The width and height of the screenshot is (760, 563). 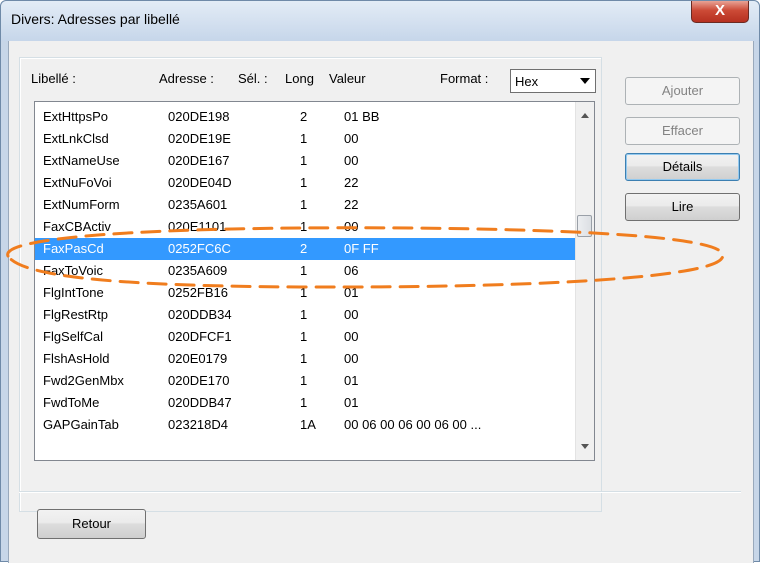 I want to click on row-label: FlgIntTone, so click(x=73, y=292).